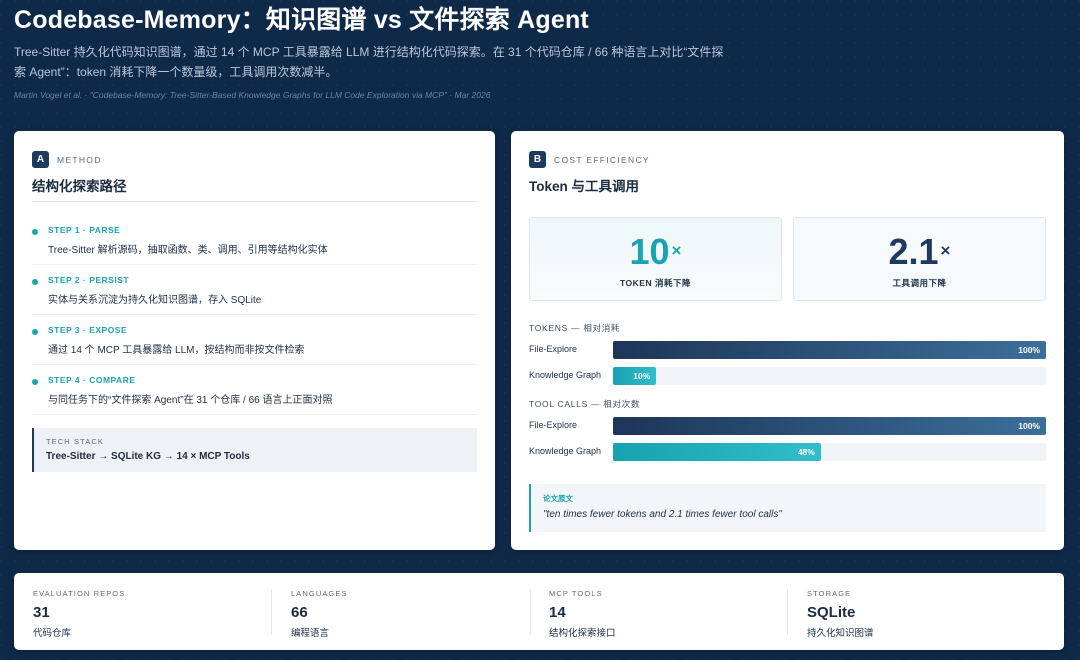  Describe the element at coordinates (79, 186) in the screenshot. I see `method-title: 结构化探索路径` at that location.